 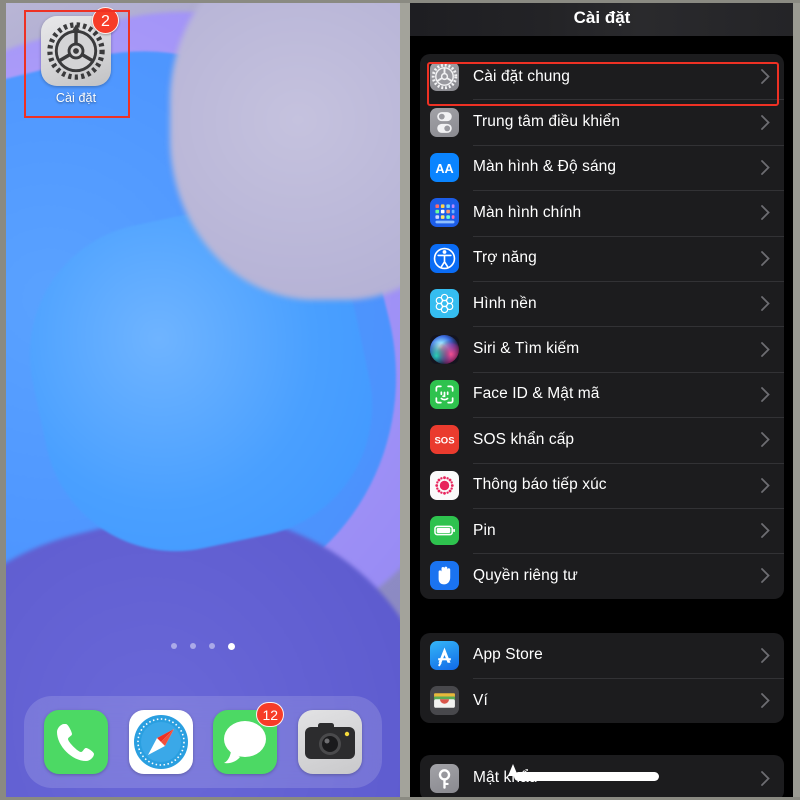 What do you see at coordinates (602, 212) in the screenshot?
I see `settings-row-home-screen: Màn hình chính` at bounding box center [602, 212].